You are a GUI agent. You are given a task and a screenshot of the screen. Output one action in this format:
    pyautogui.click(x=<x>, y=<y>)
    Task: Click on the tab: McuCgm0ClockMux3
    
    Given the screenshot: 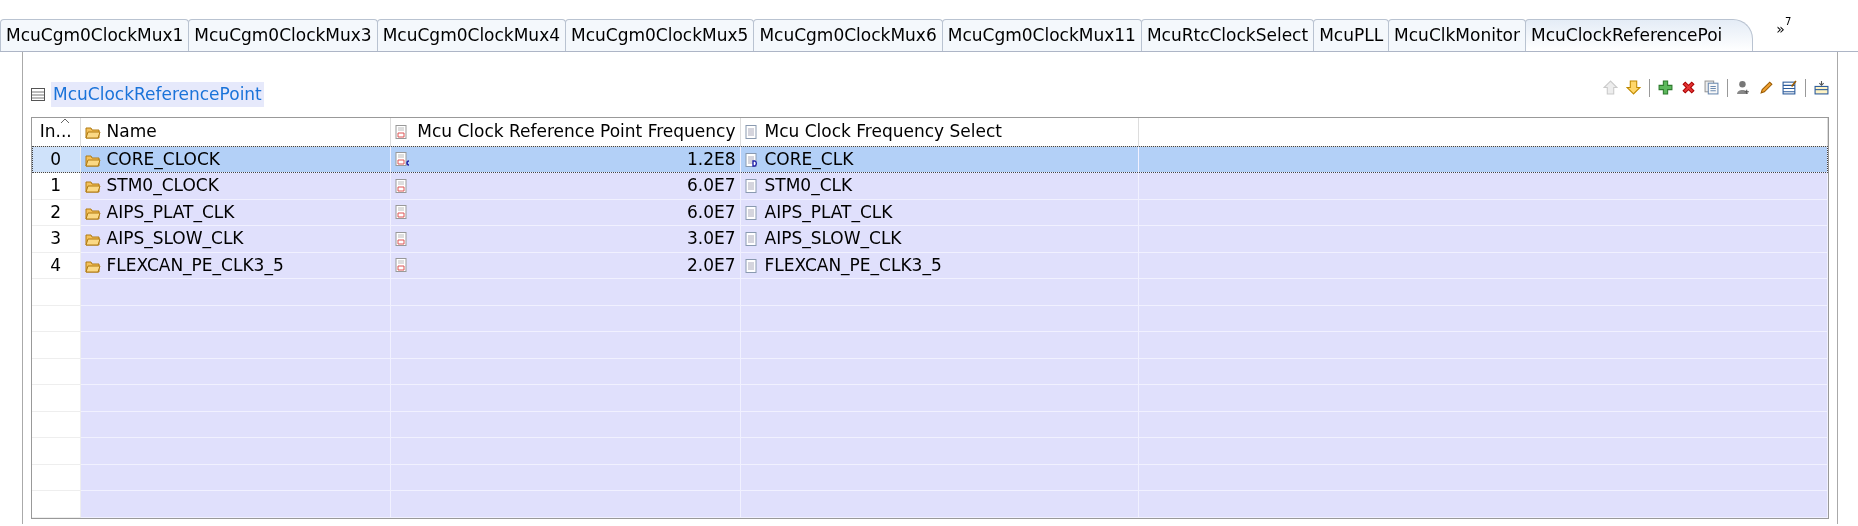 What is the action you would take?
    pyautogui.click(x=283, y=35)
    